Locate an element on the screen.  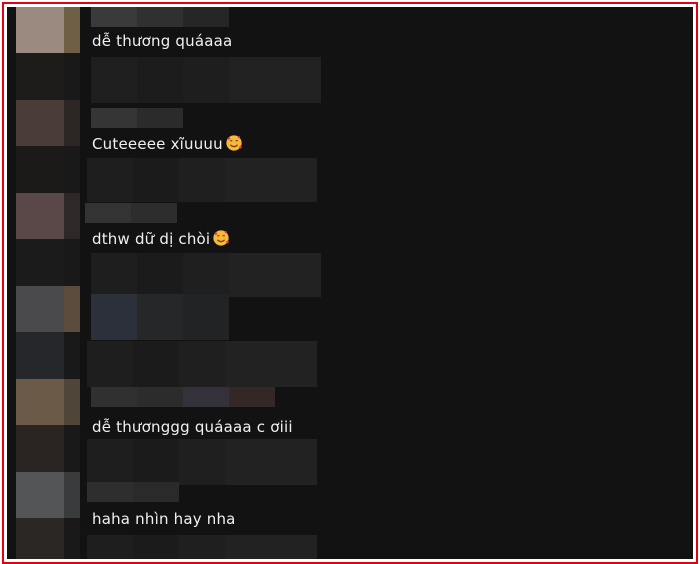
comment-text: haha nhìn hay nha is located at coordinates (164, 519).